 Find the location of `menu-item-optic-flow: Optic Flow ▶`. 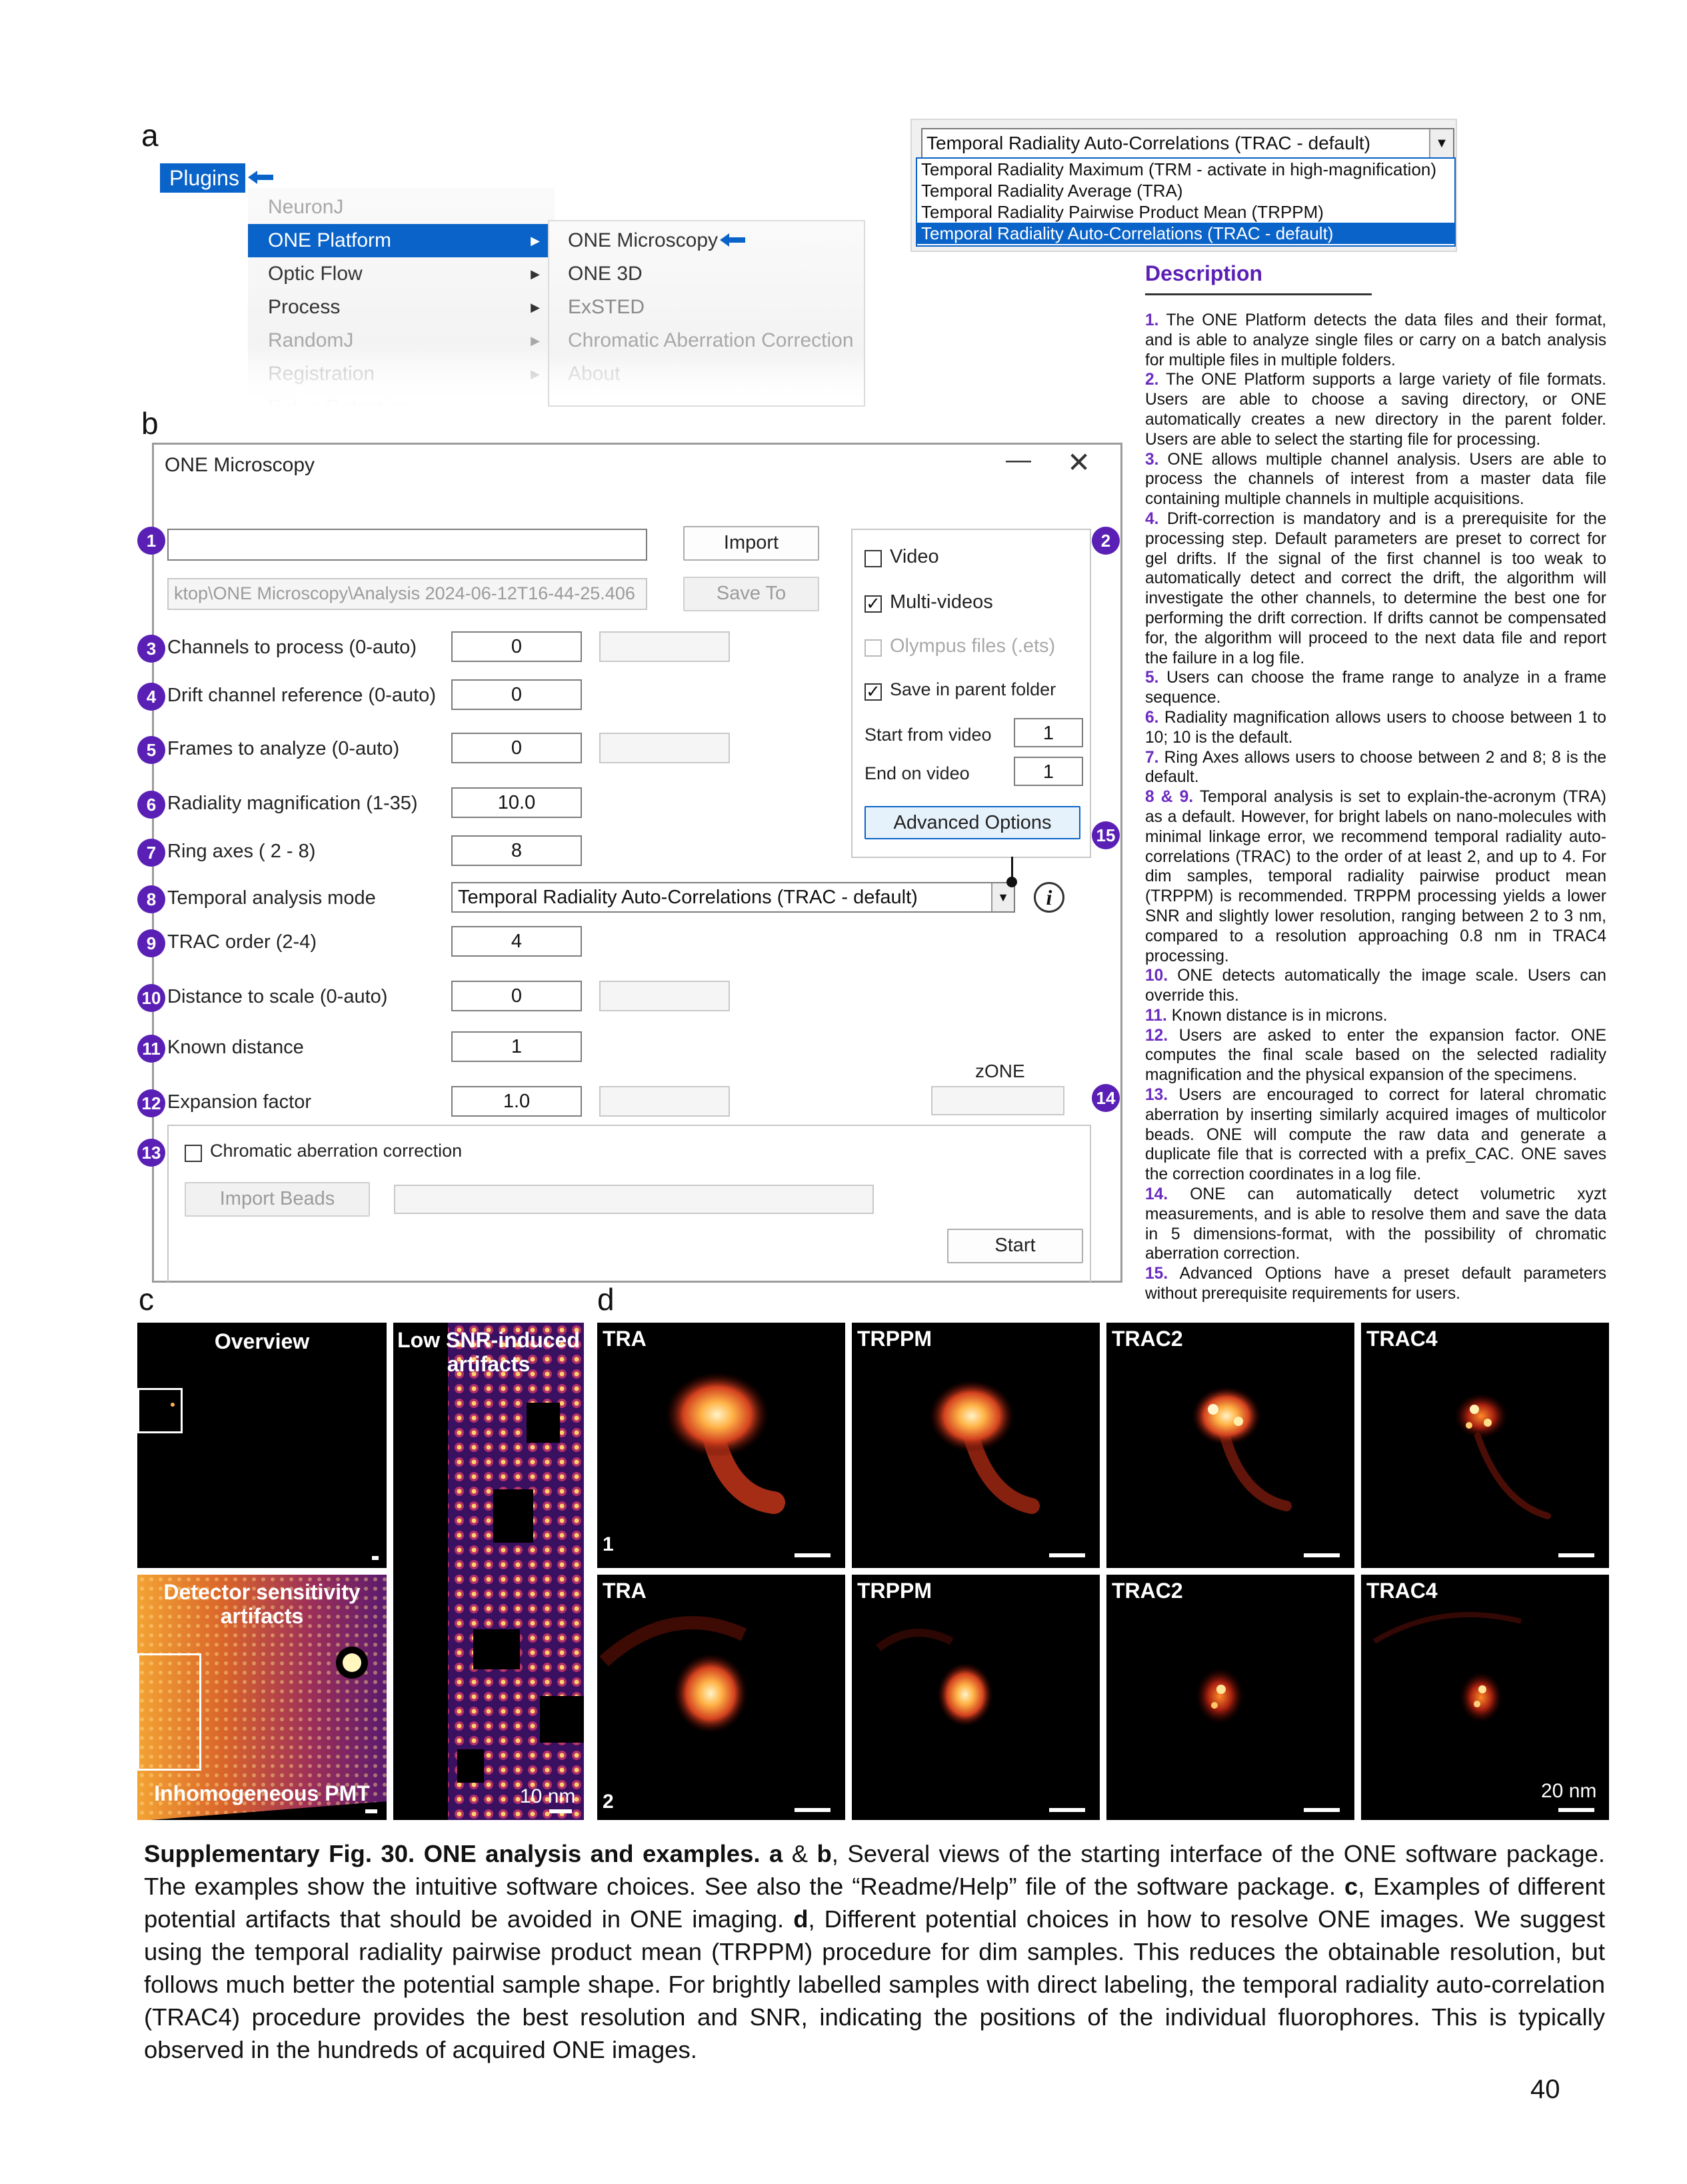

menu-item-optic-flow: Optic Flow ▶ is located at coordinates (401, 274).